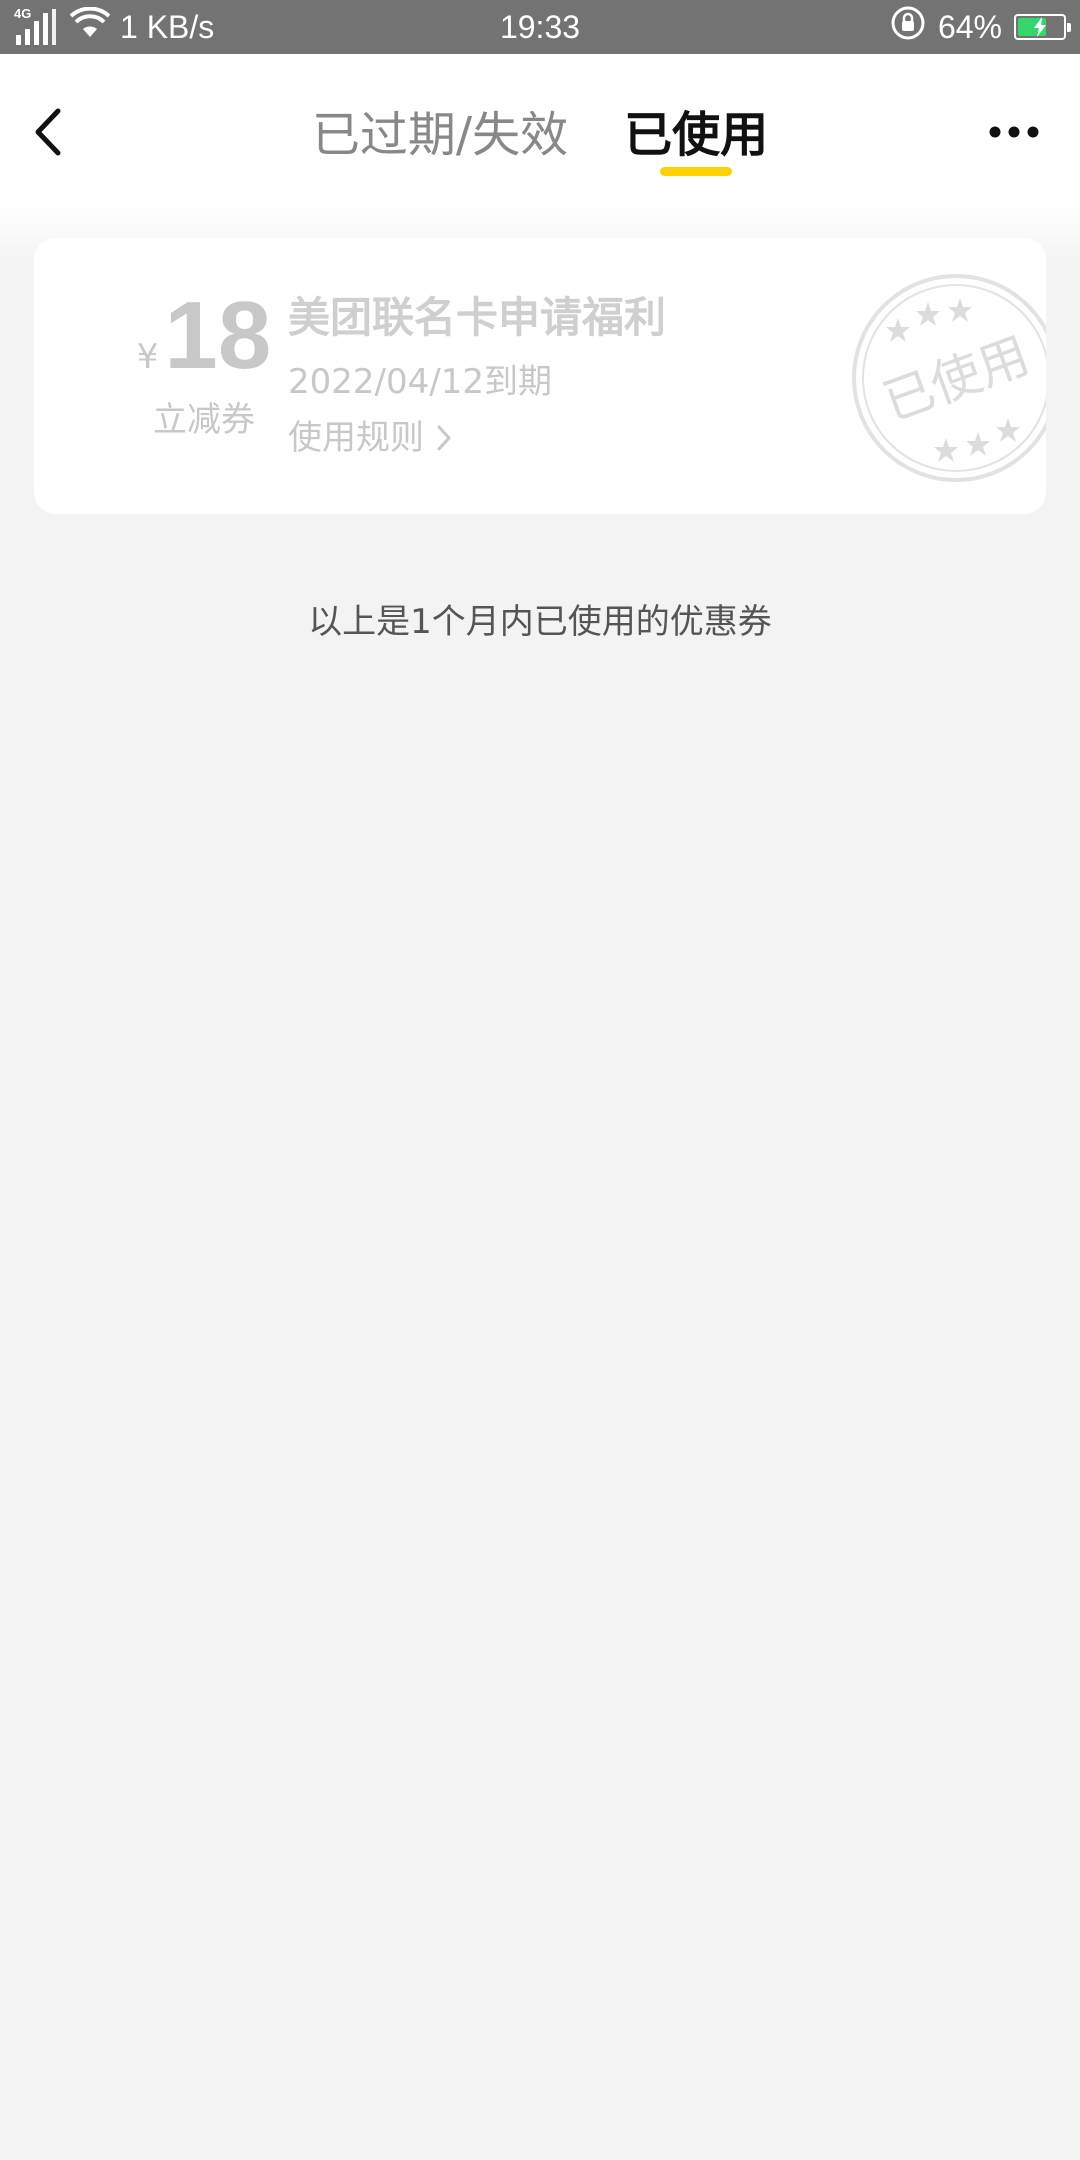  I want to click on used-coupons-note: 以上是1个月内已使用的优惠券, so click(540, 622).